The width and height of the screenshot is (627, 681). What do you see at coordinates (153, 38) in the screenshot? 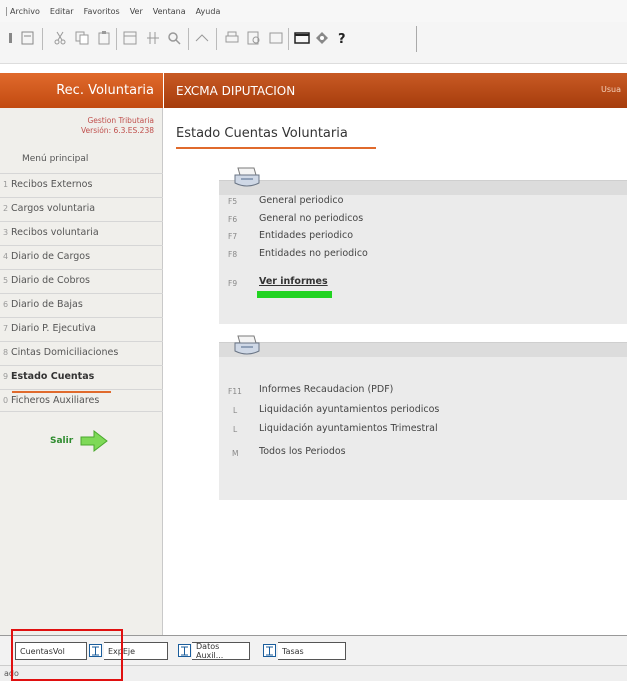
I see `grid-icon` at bounding box center [153, 38].